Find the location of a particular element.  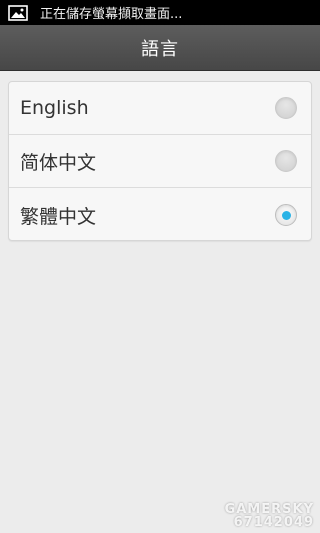

radio-button-checked is located at coordinates (286, 215).